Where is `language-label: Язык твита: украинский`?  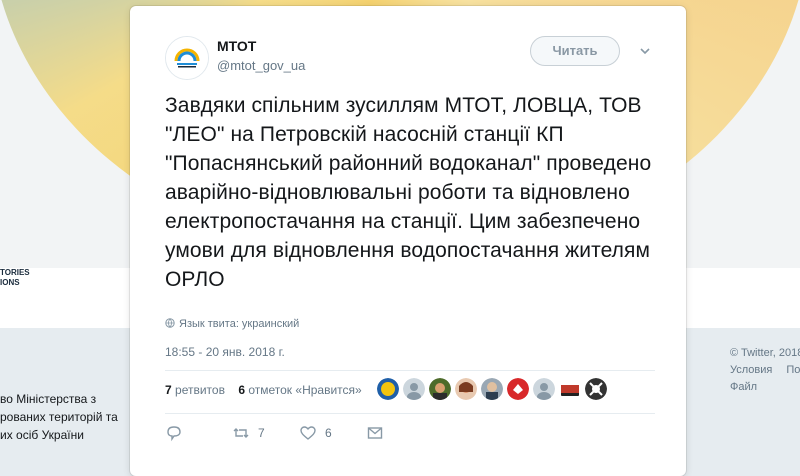
language-label: Язык твита: украинский is located at coordinates (239, 324).